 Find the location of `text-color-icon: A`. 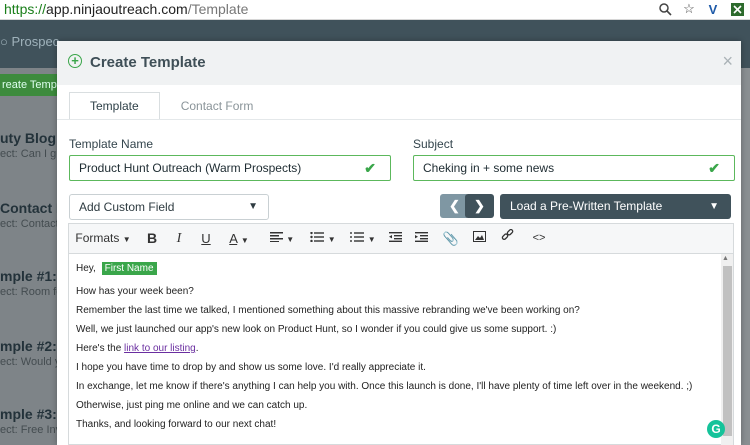

text-color-icon: A is located at coordinates (233, 238).